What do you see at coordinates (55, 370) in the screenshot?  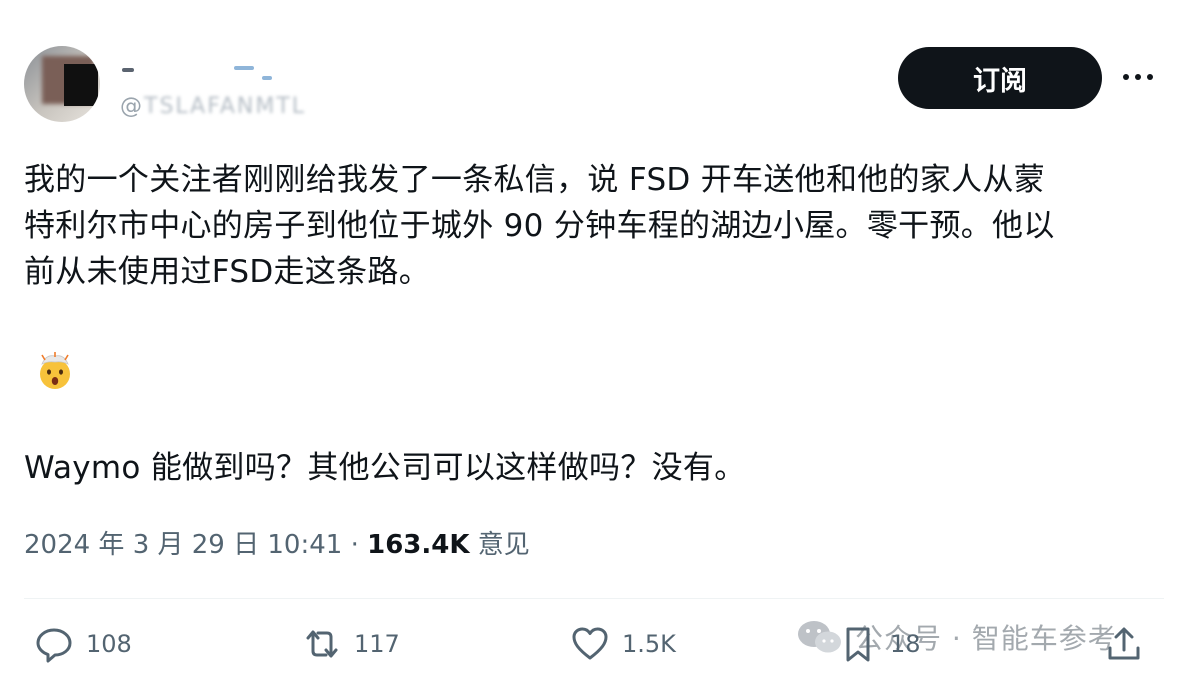 I see `exploding-head-emoji` at bounding box center [55, 370].